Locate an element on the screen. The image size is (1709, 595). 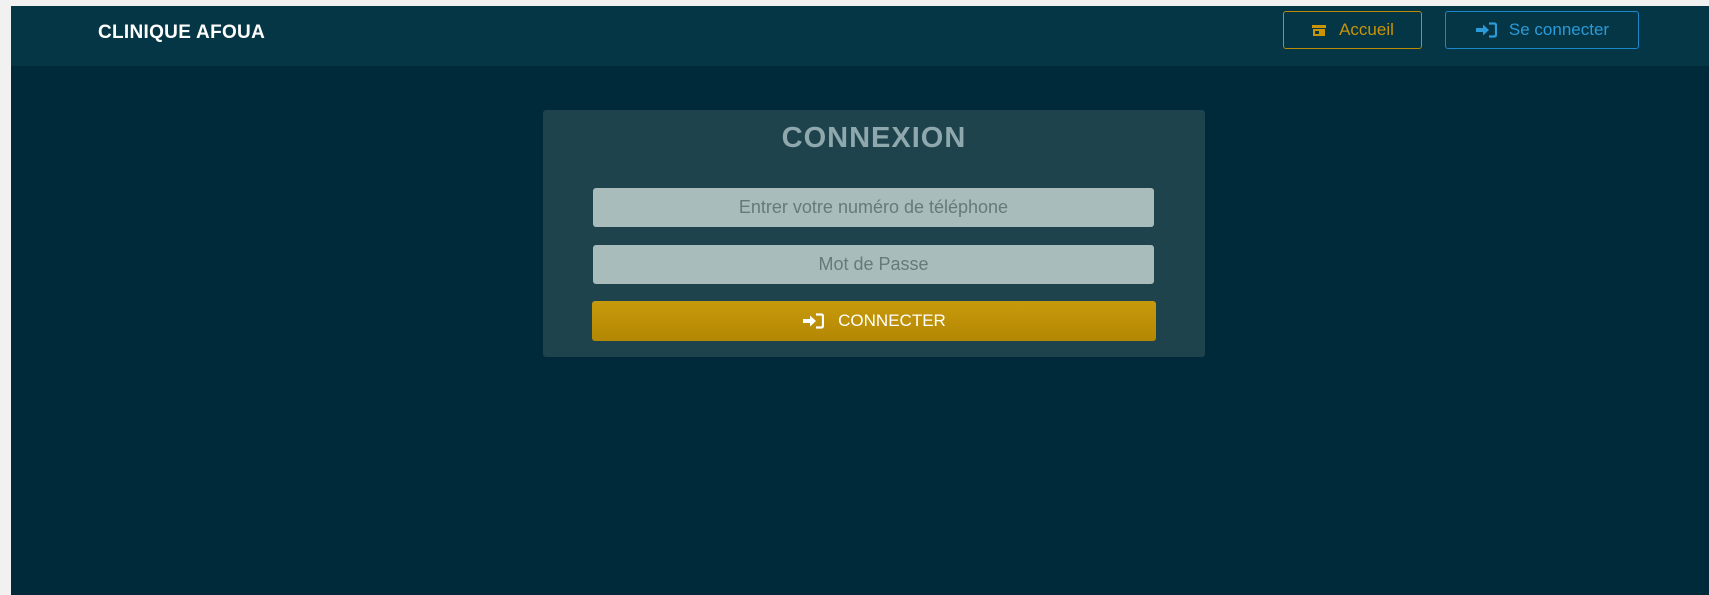
accueil-label: Accueil is located at coordinates (1366, 29).